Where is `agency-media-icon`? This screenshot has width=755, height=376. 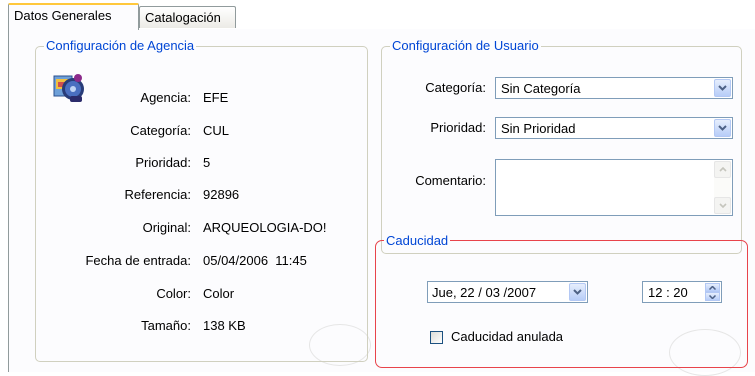
agency-media-icon is located at coordinates (69, 87).